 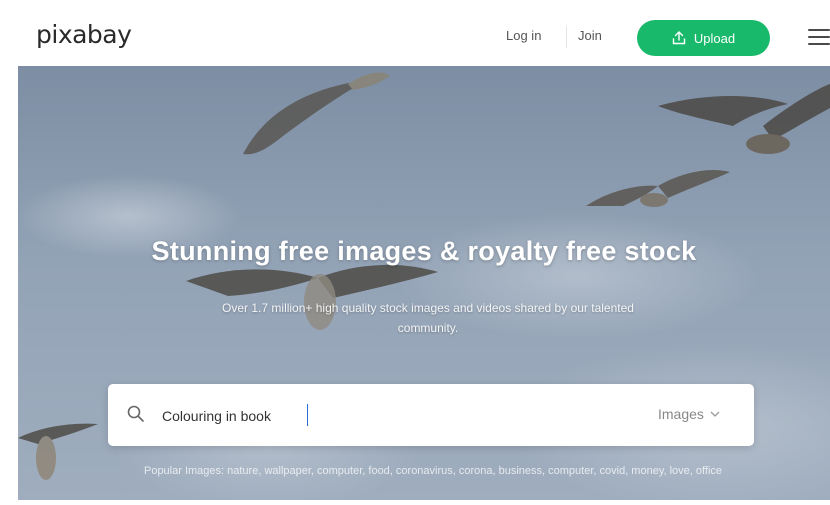 I want to click on login-link: Log in, so click(x=523, y=35).